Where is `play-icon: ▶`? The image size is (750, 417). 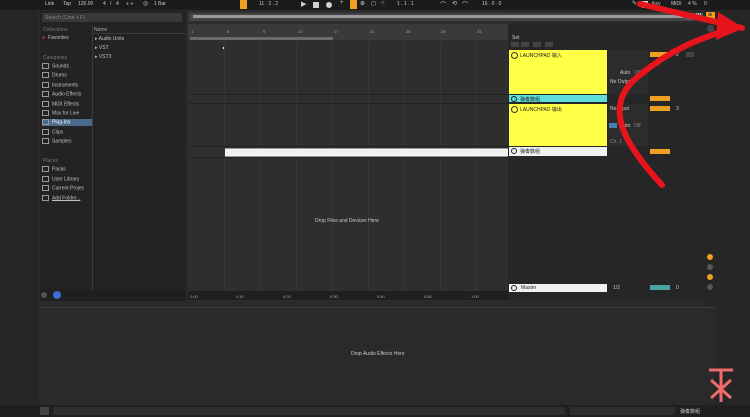
play-icon: ▶ is located at coordinates (303, 4).